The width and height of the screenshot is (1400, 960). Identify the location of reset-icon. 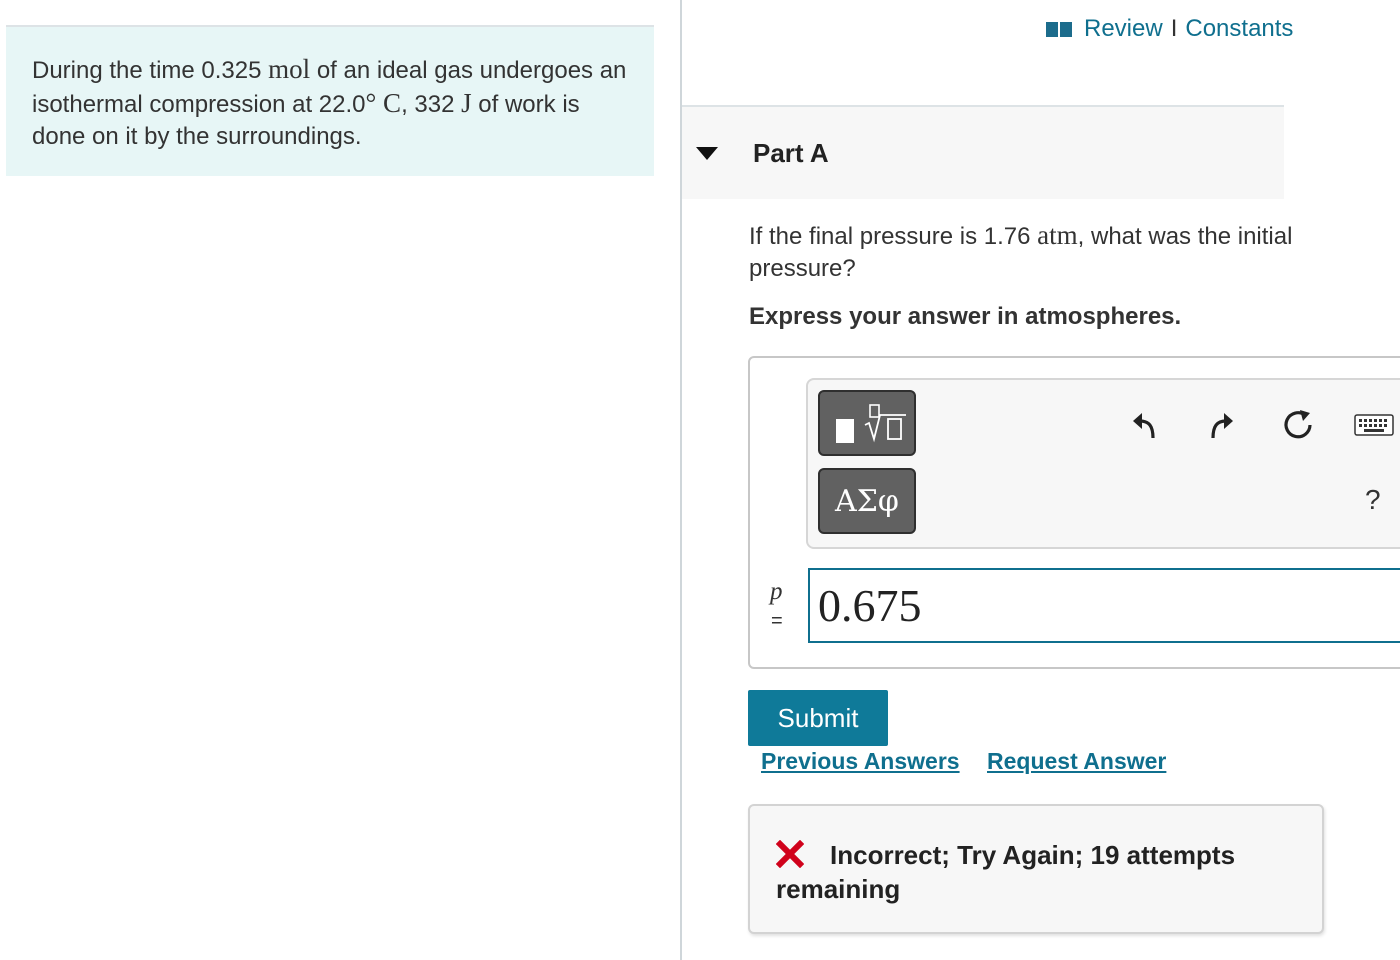
(1298, 424).